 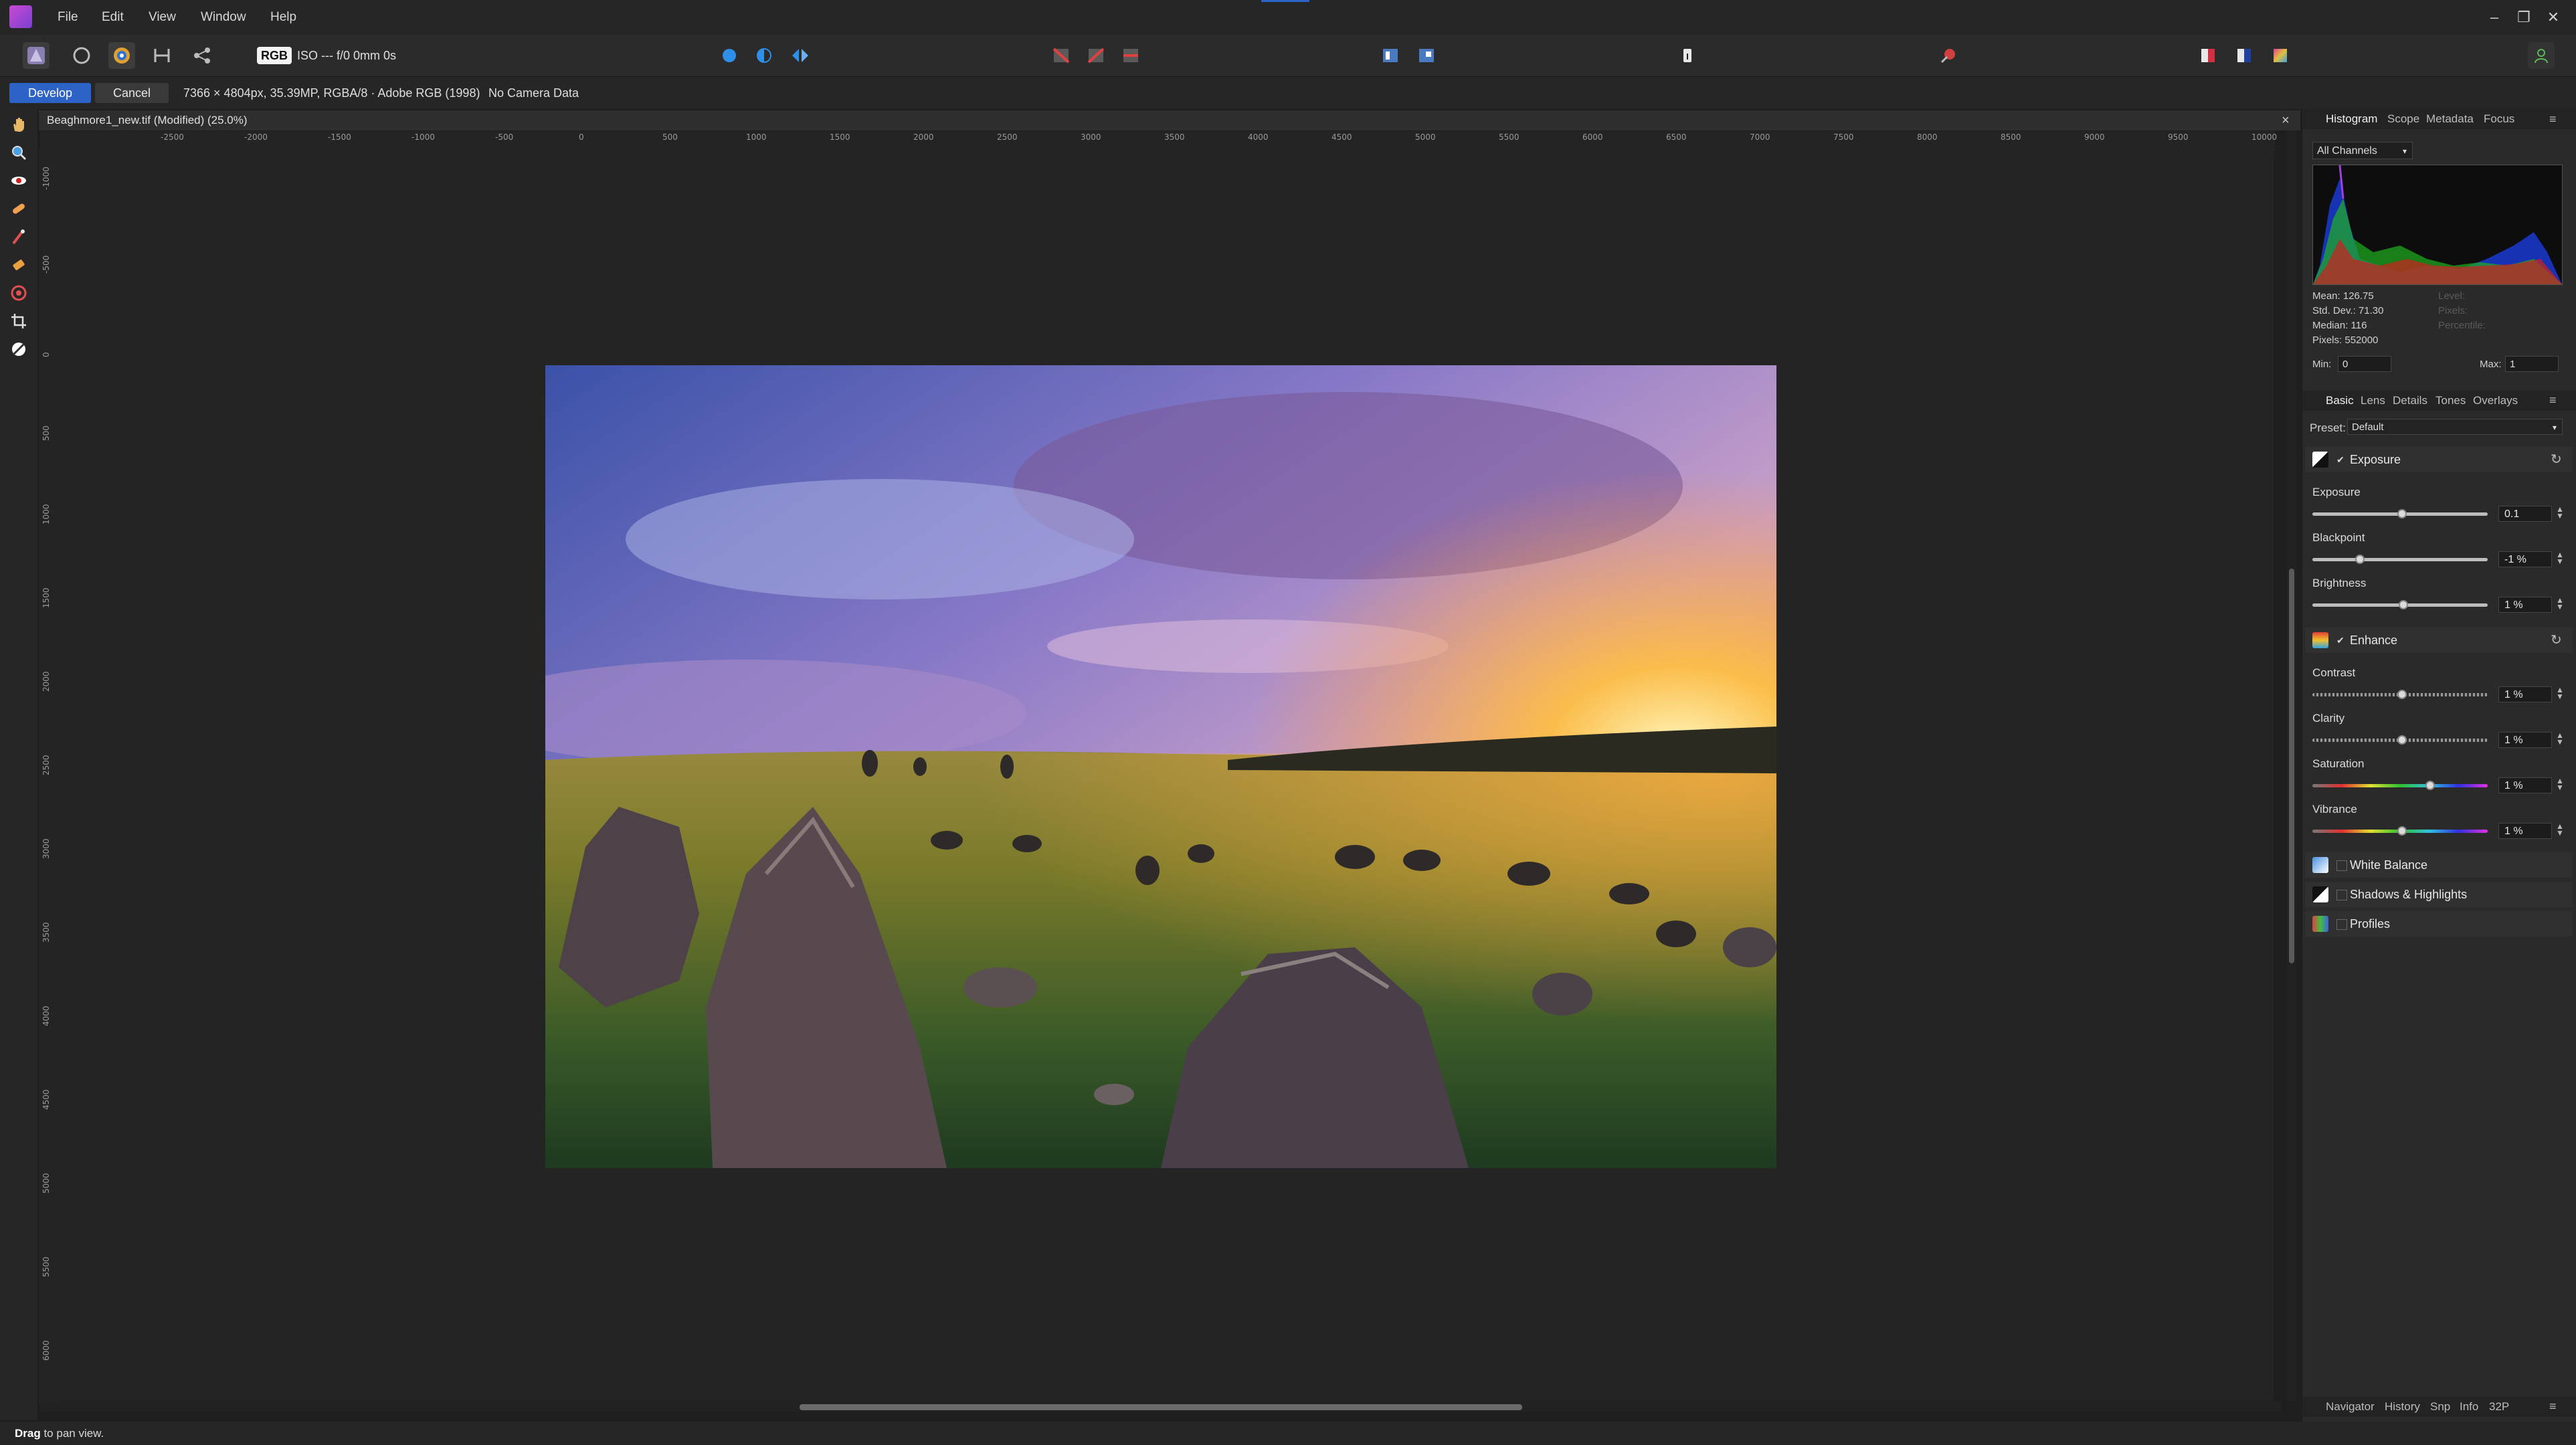 I want to click on shadows-highlights-checkbox, so click(x=2341, y=895).